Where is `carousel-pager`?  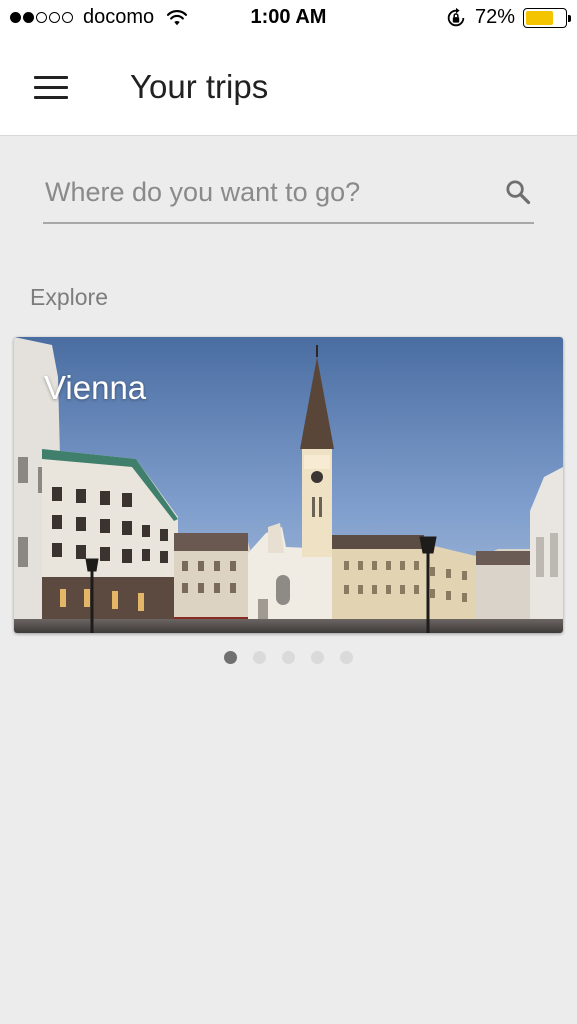
carousel-pager is located at coordinates (288, 657).